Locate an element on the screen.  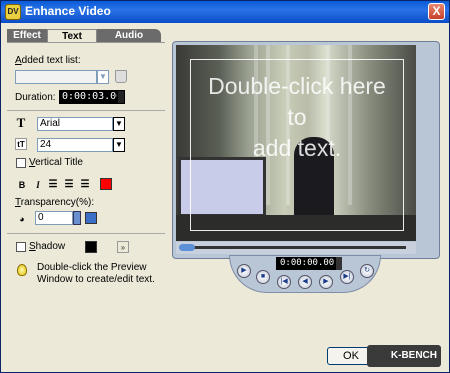
previous-frame-icon: ◀ is located at coordinates (305, 282).